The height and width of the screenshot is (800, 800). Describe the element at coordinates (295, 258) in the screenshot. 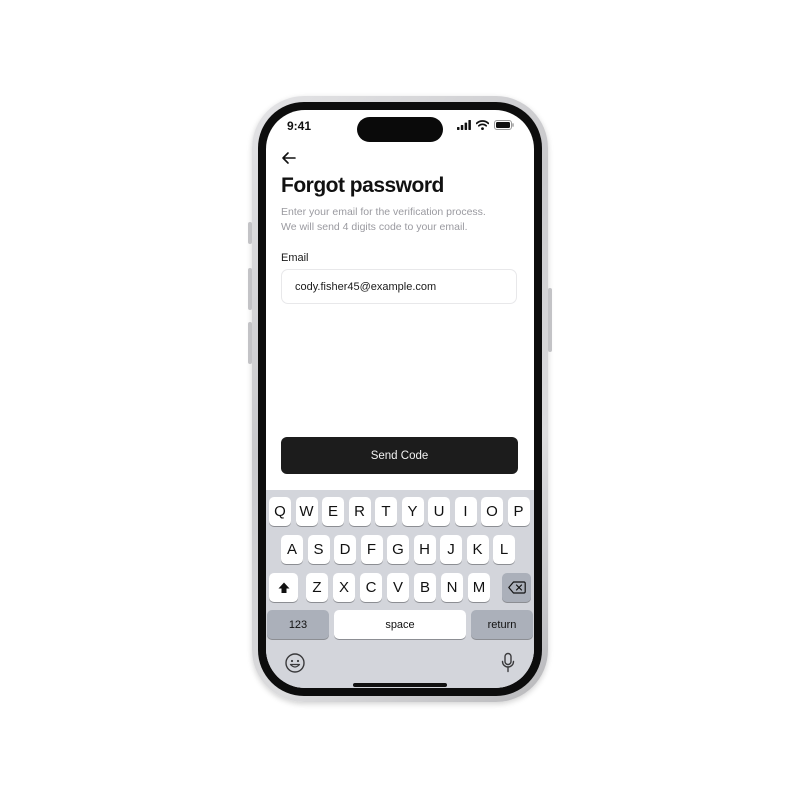

I see `email-label: Email` at that location.